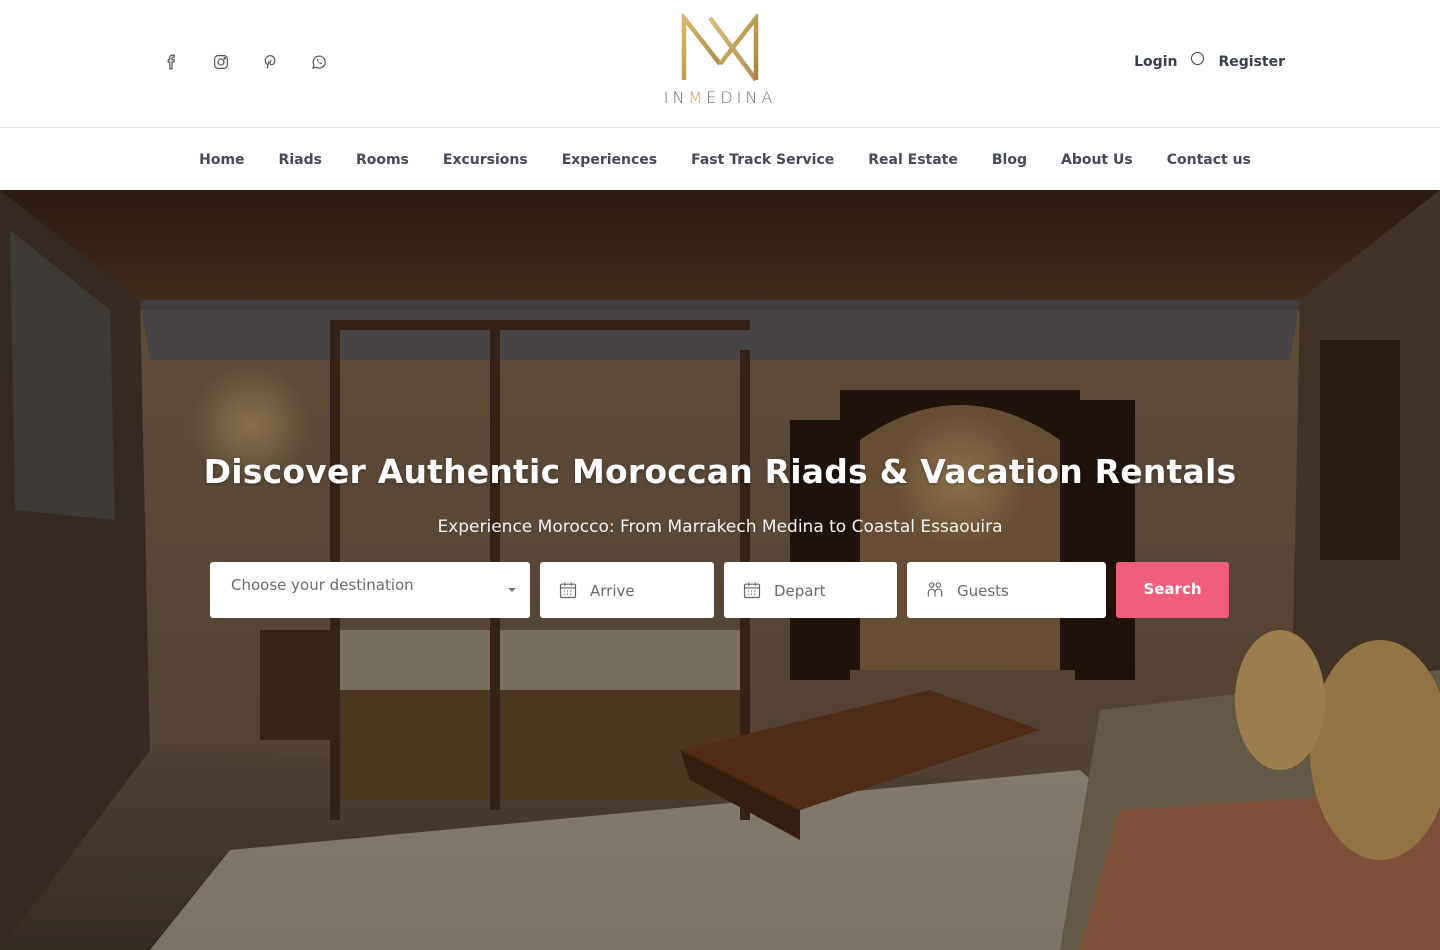  What do you see at coordinates (1251, 62) in the screenshot?
I see `register-link: Register` at bounding box center [1251, 62].